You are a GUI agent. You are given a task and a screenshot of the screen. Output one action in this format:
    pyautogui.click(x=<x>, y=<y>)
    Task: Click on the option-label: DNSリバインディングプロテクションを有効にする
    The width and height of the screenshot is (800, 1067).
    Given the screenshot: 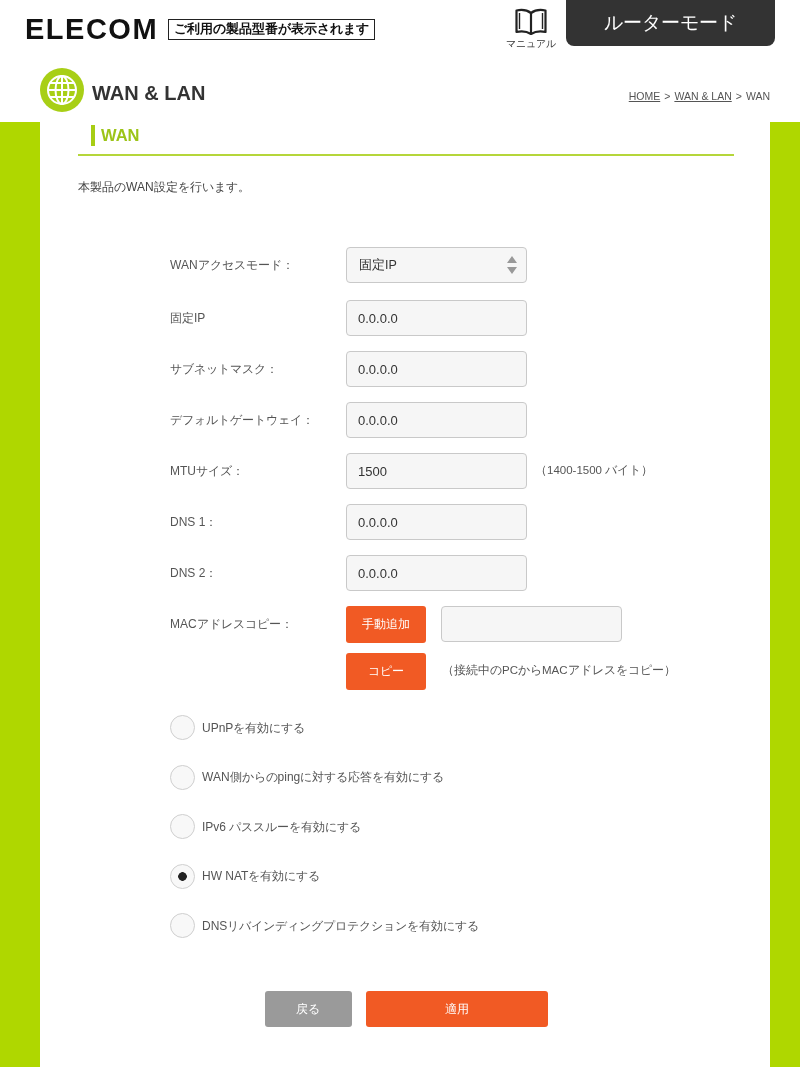 What is the action you would take?
    pyautogui.click(x=341, y=925)
    